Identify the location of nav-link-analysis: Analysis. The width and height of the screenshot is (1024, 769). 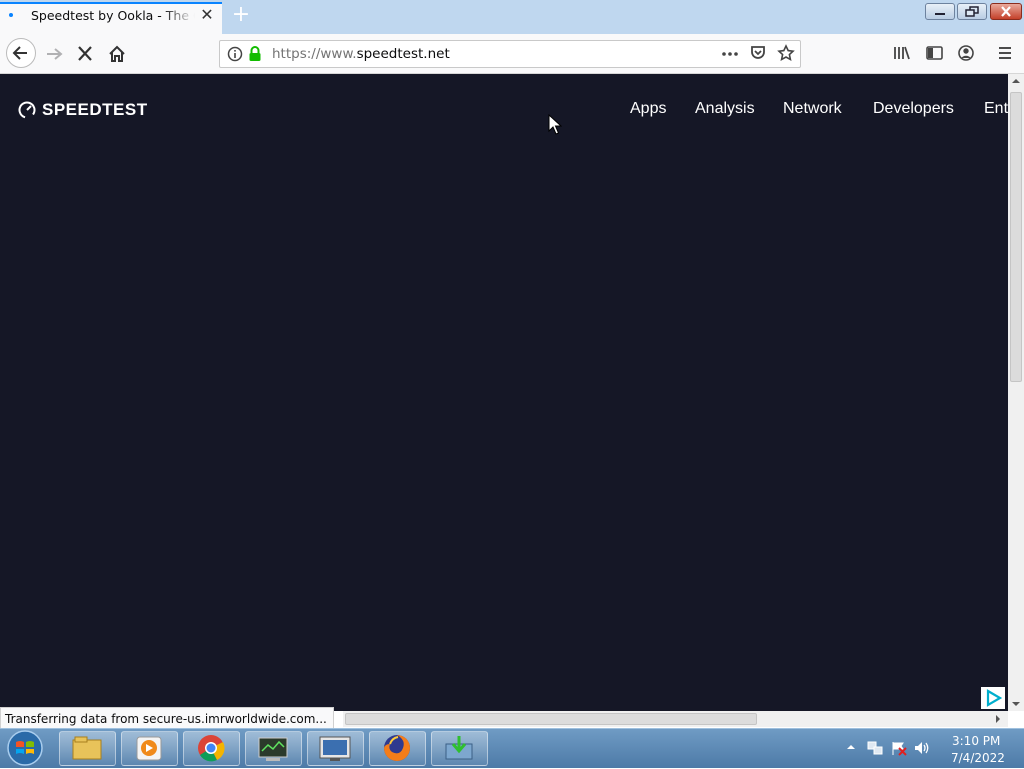
(725, 109).